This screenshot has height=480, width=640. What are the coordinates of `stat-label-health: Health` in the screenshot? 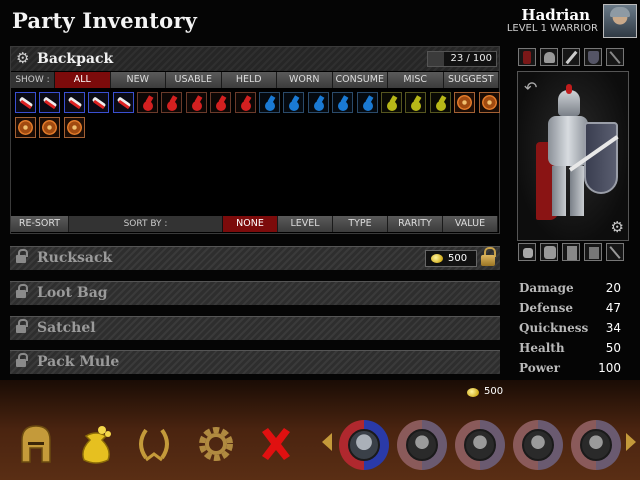 It's located at (542, 348).